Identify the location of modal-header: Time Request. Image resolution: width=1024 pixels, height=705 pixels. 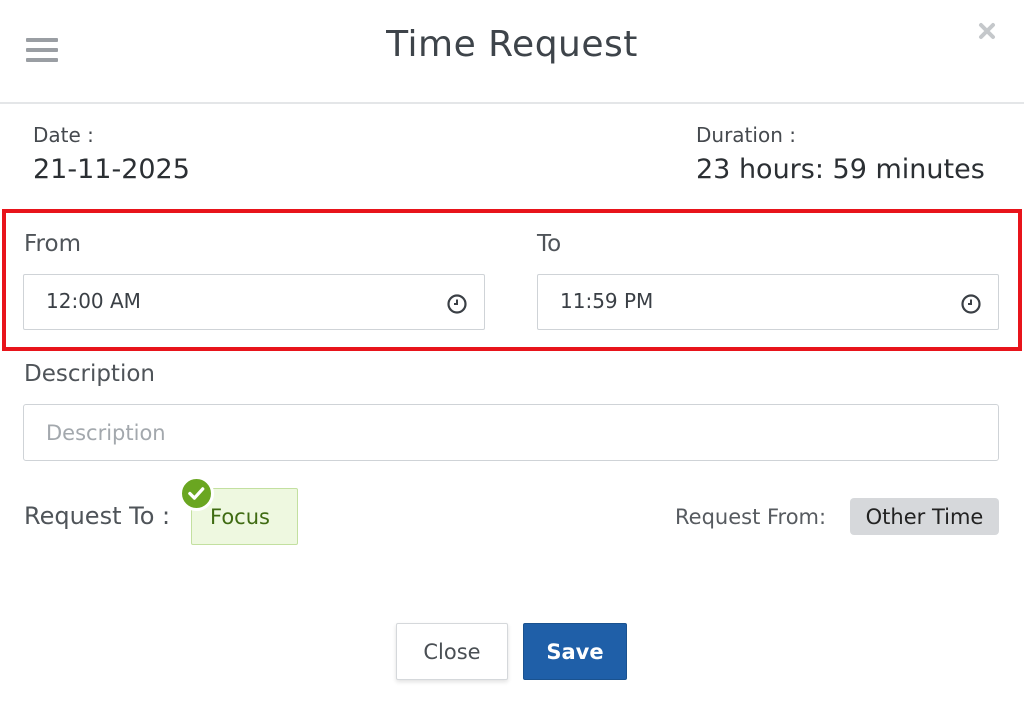
(512, 52).